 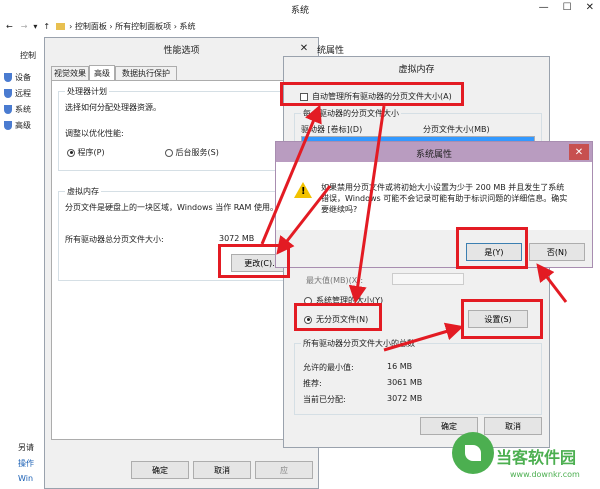 I want to click on watermark-logo, so click(x=473, y=453).